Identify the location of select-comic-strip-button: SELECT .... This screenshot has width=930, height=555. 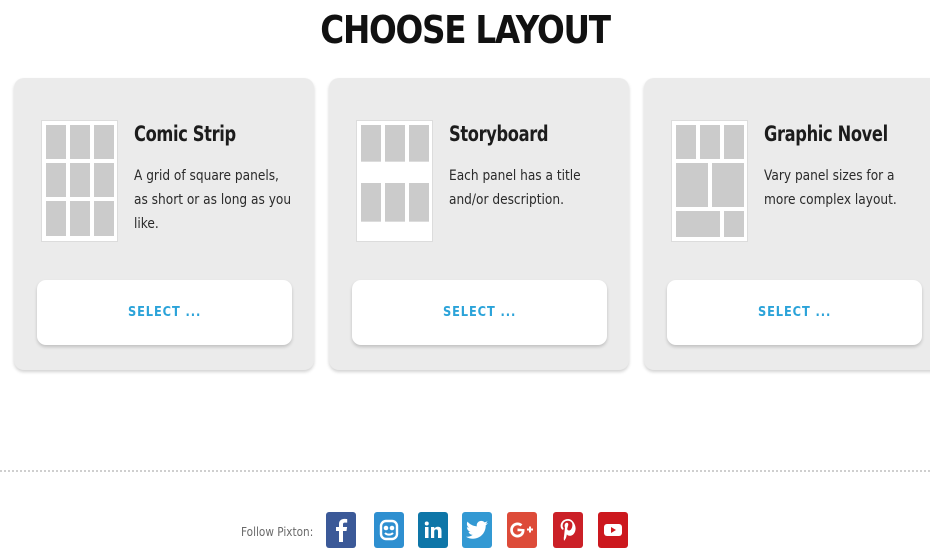
(164, 312).